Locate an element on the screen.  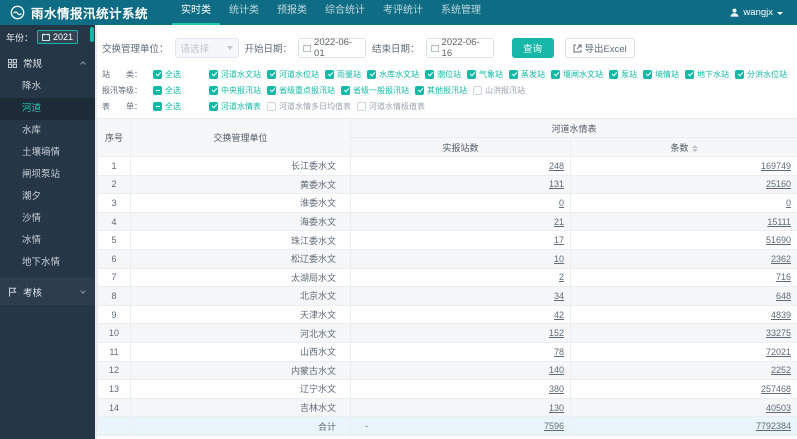
records-count-link: 72021 is located at coordinates (778, 352).